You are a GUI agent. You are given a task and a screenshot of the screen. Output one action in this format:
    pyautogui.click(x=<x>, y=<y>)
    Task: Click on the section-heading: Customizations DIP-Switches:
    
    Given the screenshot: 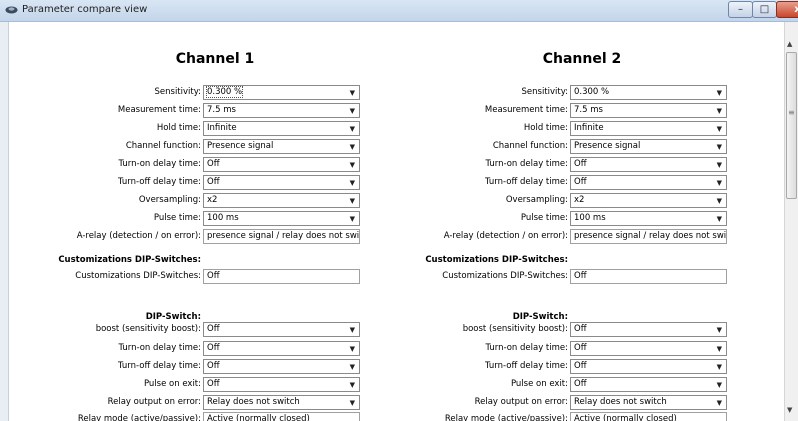 What is the action you would take?
    pyautogui.click(x=496, y=260)
    